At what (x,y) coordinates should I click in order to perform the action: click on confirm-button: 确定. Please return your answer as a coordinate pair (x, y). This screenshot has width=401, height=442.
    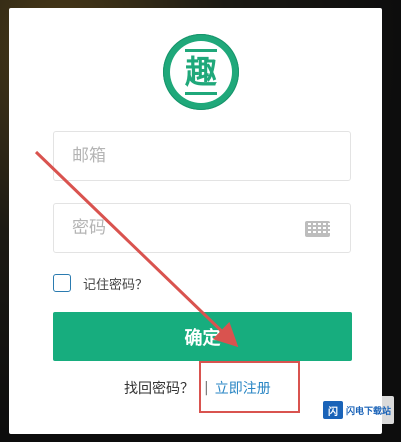
    Looking at the image, I should click on (202, 336).